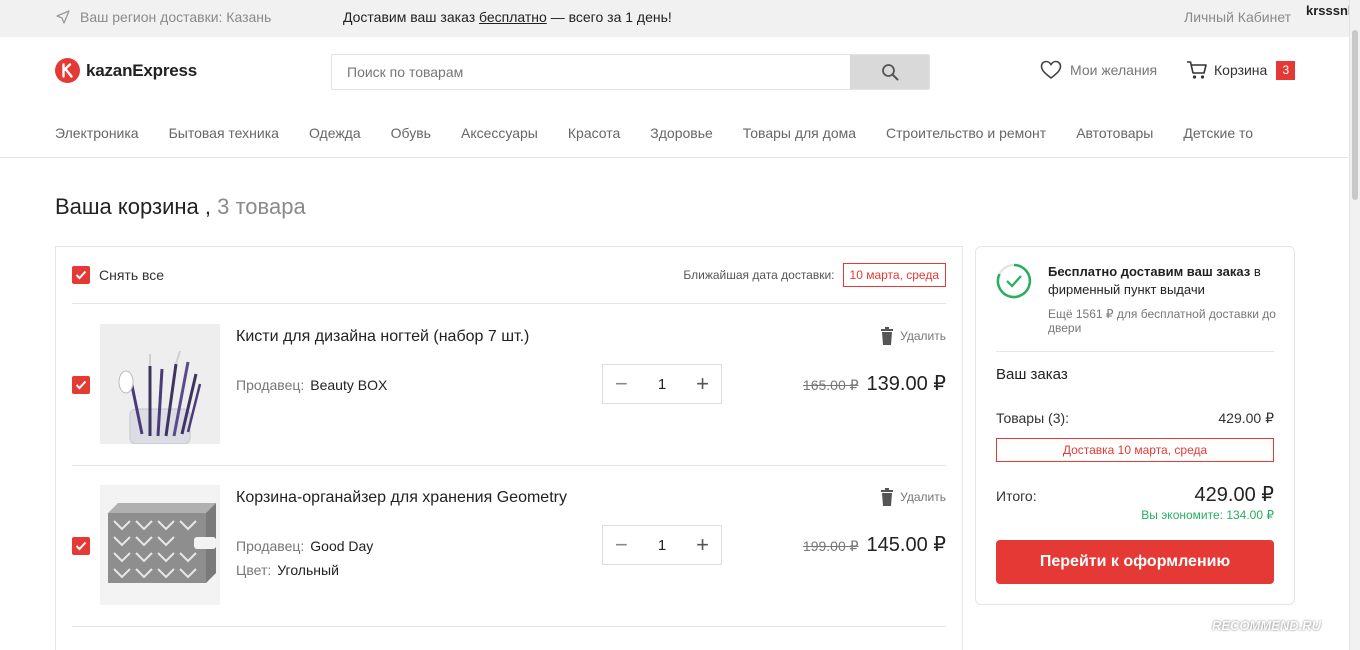 Image resolution: width=1360 pixels, height=650 pixels. I want to click on price: 165.00 ₽ 139.00 ₽, so click(874, 383).